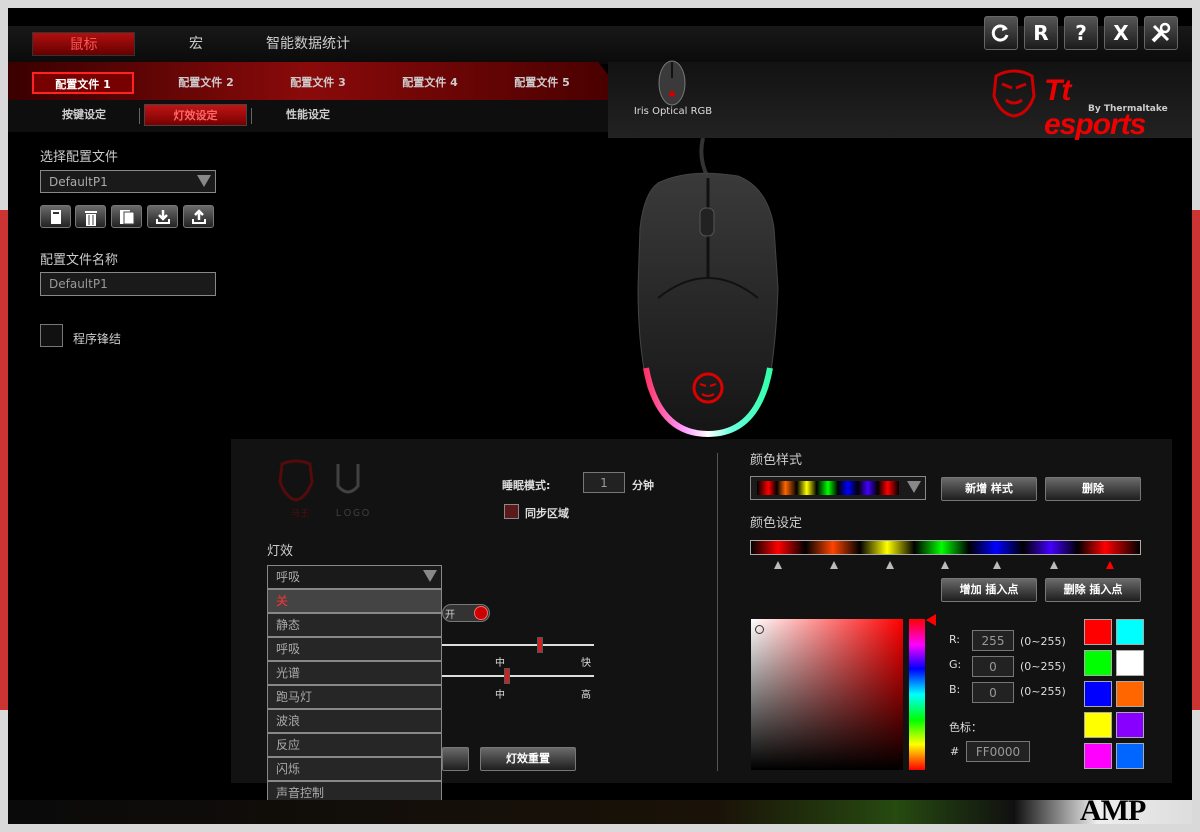 This screenshot has width=1200, height=832. I want to click on tab-macro: 宏, so click(196, 44).